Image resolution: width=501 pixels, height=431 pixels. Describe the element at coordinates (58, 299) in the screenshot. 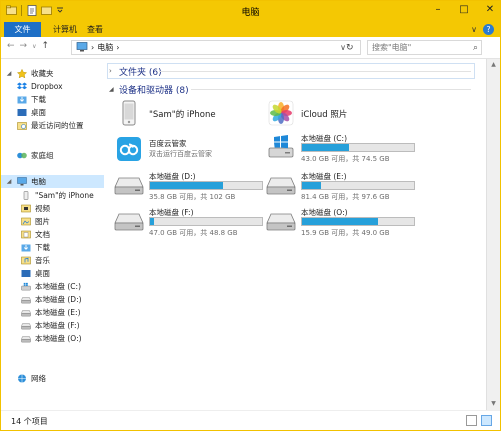

I see `nav-drive-d-label: 本地磁盘 (D:)` at that location.